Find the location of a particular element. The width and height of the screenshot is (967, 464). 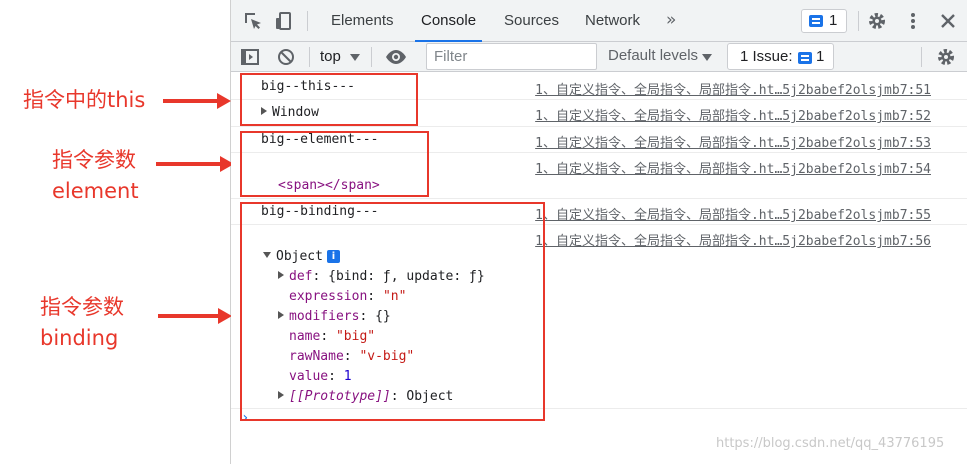

toolbar-issues-button: 1 Issue: 1 is located at coordinates (780, 56).